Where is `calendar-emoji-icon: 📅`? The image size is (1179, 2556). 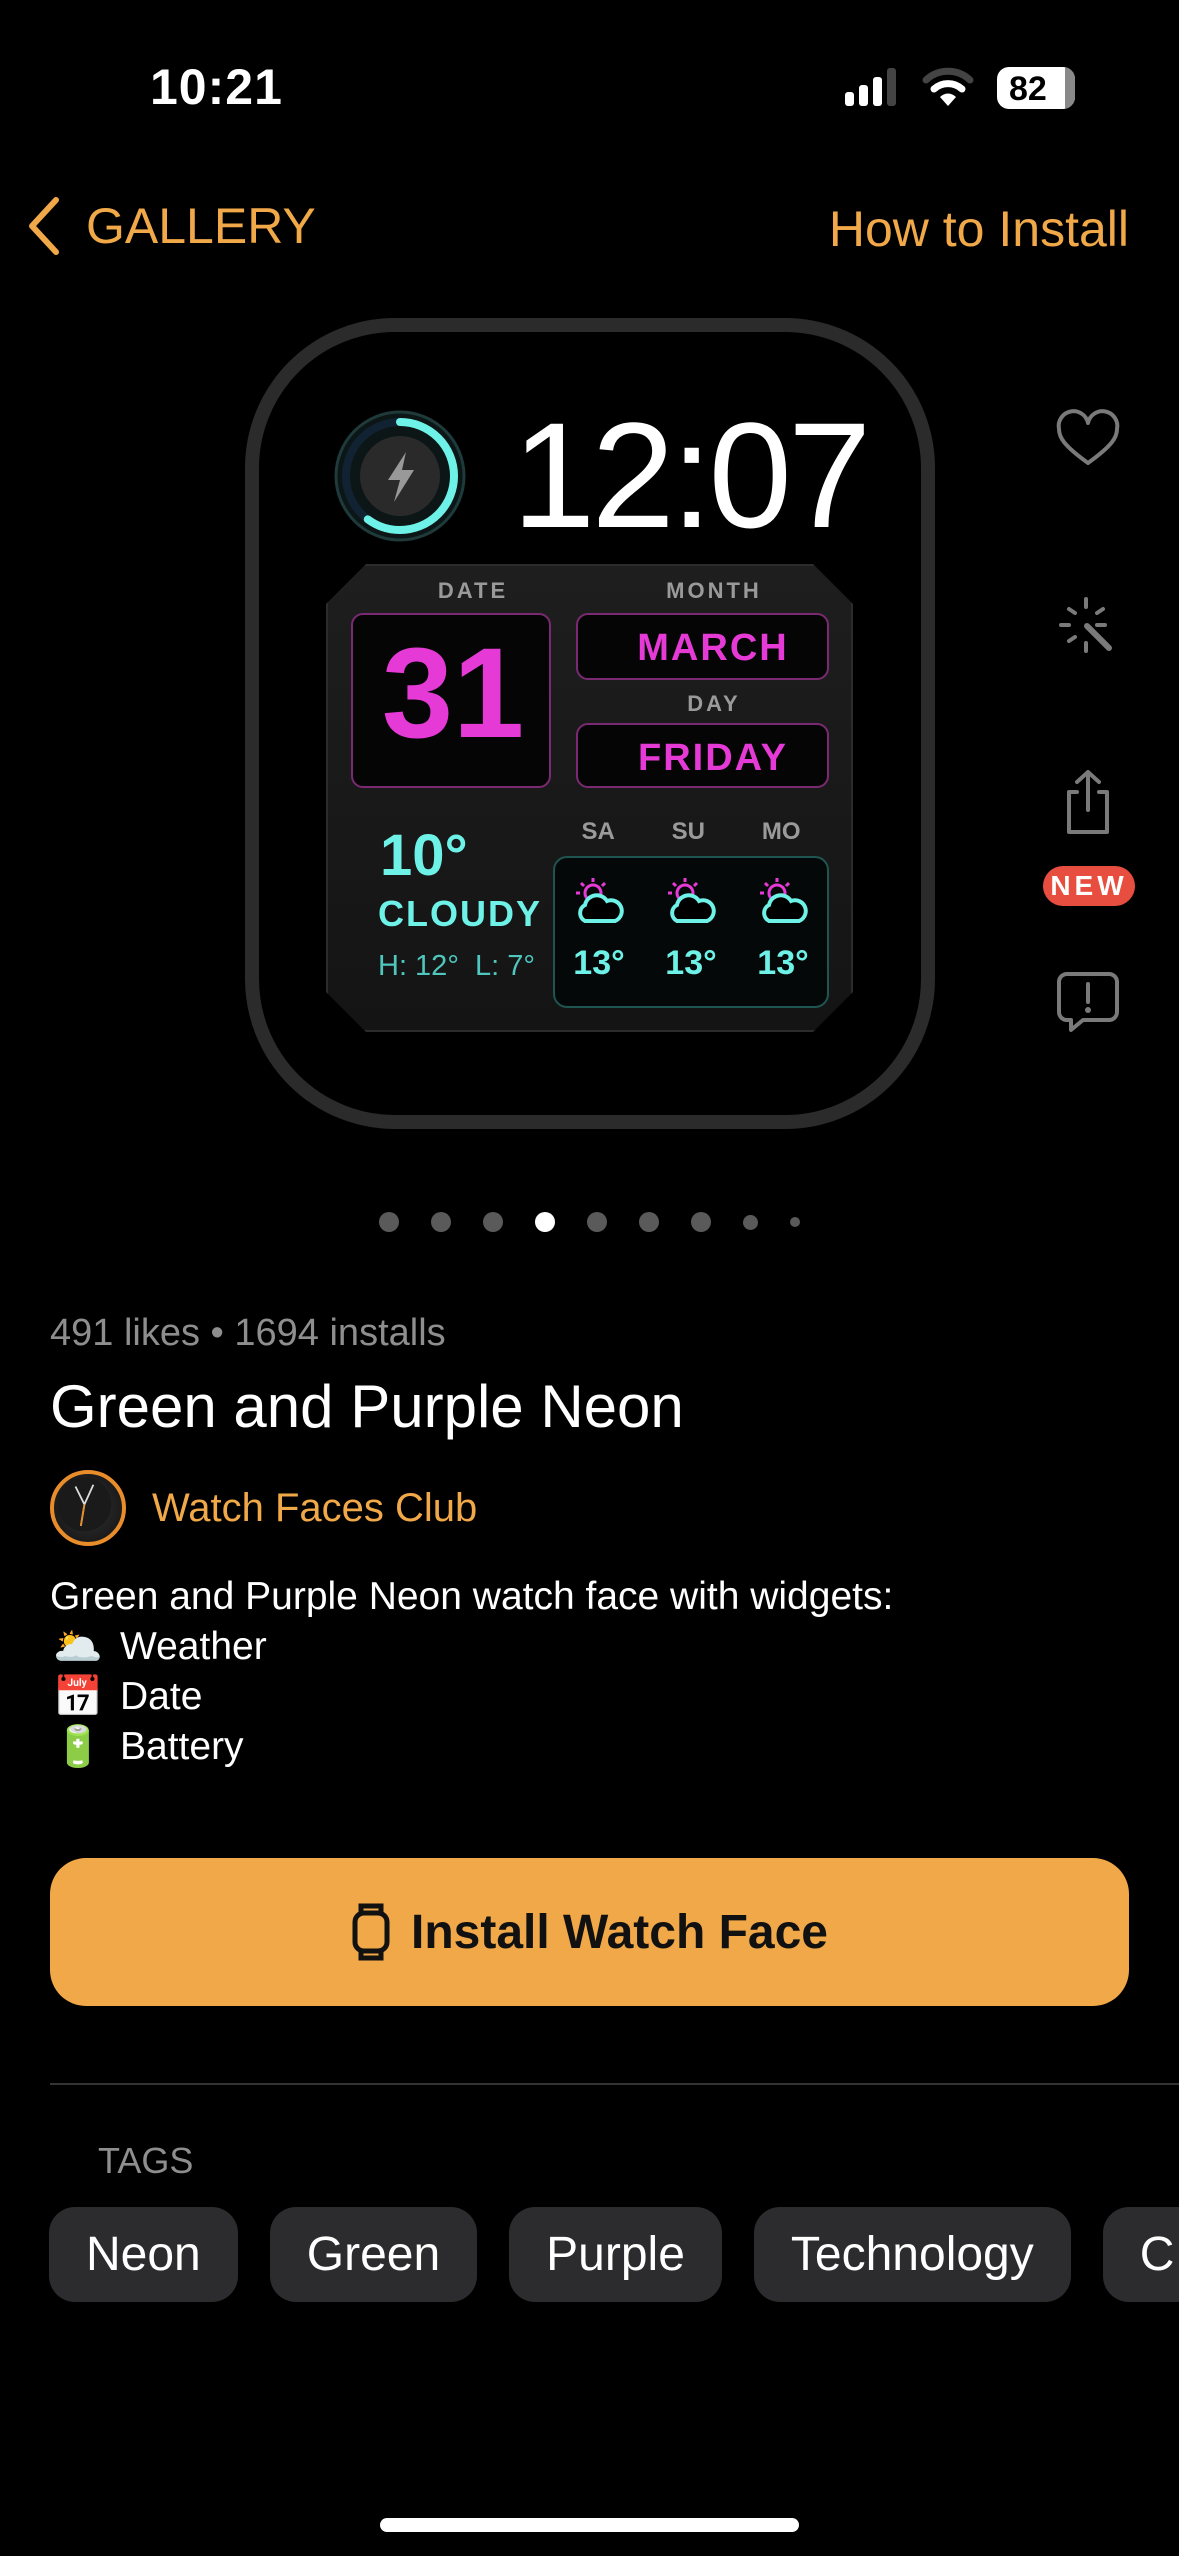
calendar-emoji-icon: 📅 is located at coordinates (78, 1697).